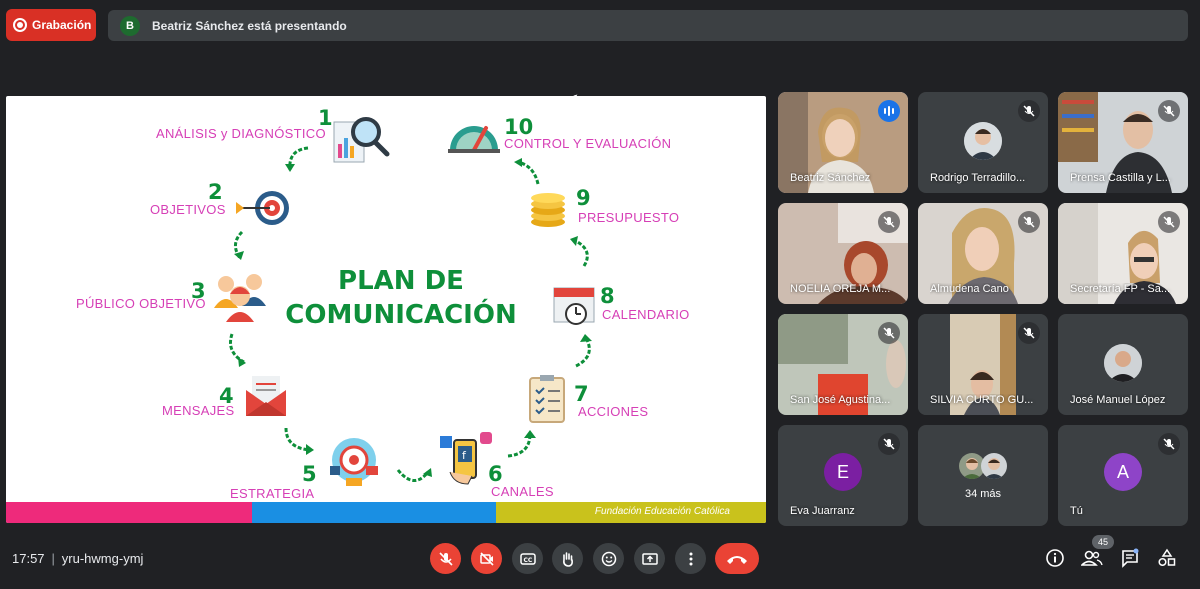  I want to click on step-number-2: 2, so click(215, 192).